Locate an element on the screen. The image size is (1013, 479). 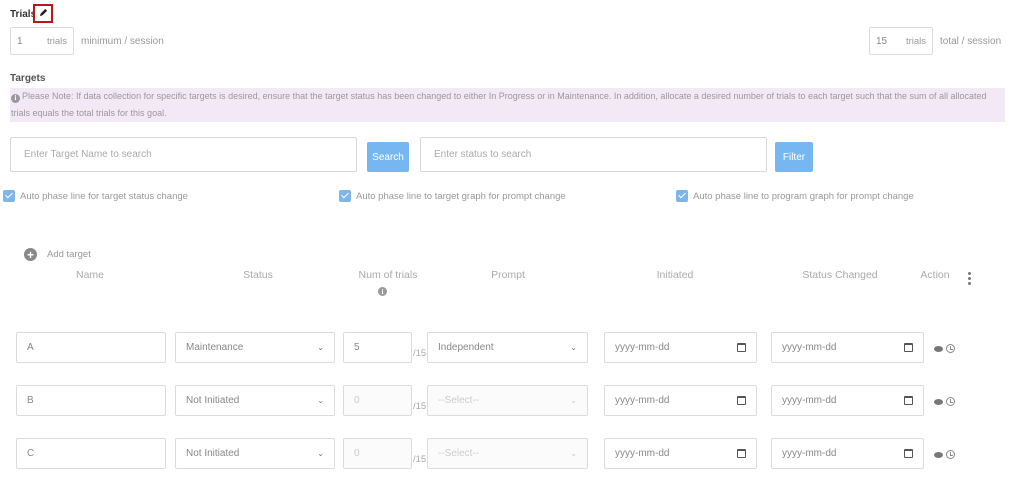
total-trials-unit: trials is located at coordinates (915, 41).